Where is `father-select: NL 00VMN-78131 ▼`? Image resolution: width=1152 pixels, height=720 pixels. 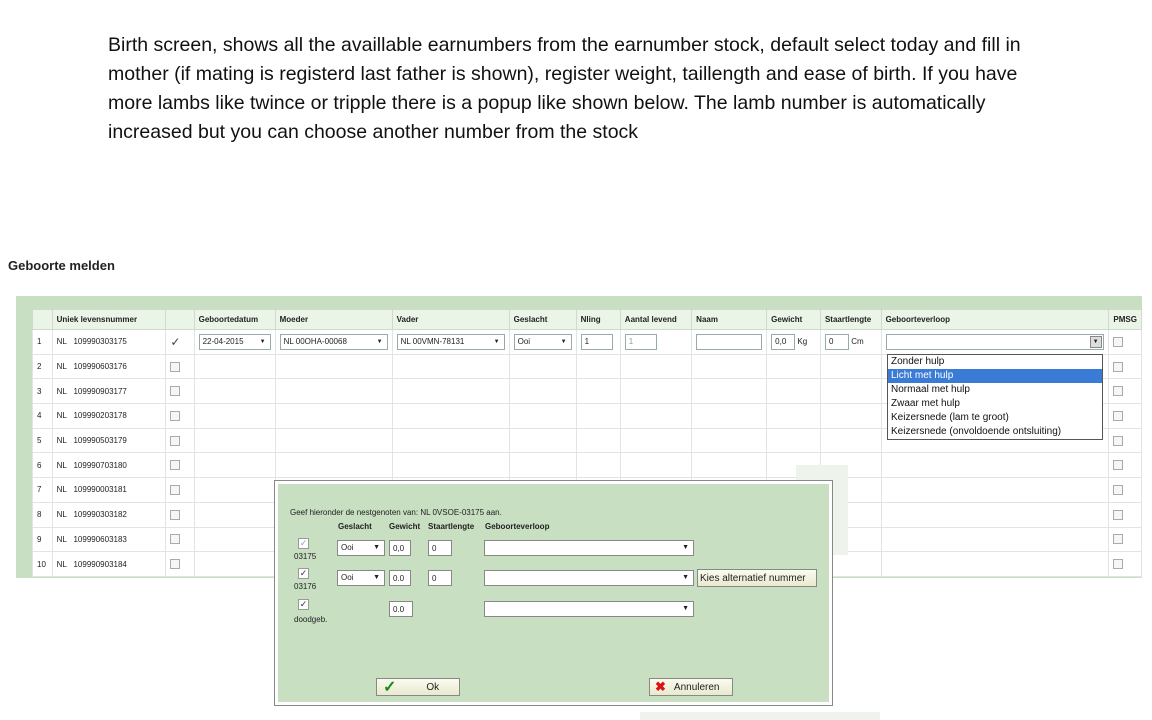
father-select: NL 00VMN-78131 ▼ is located at coordinates (450, 341).